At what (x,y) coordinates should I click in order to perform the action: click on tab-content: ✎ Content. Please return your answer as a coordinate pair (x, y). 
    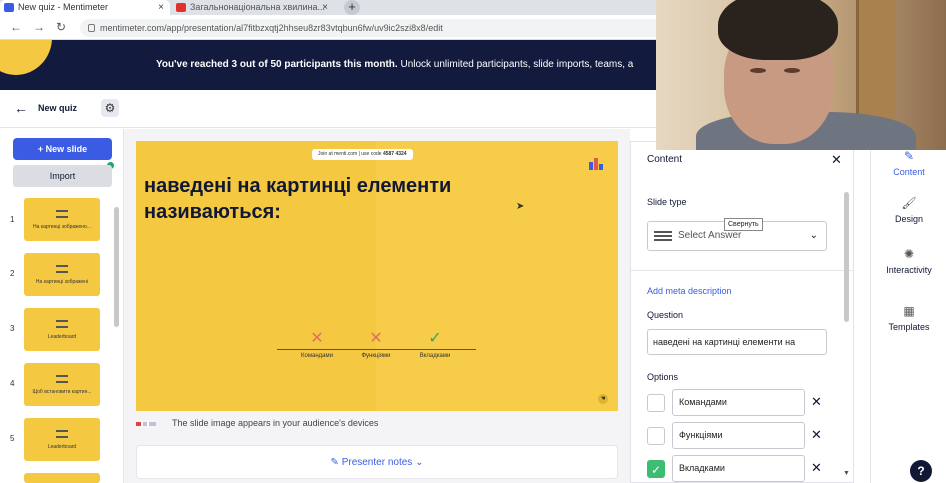
    Looking at the image, I should click on (908, 163).